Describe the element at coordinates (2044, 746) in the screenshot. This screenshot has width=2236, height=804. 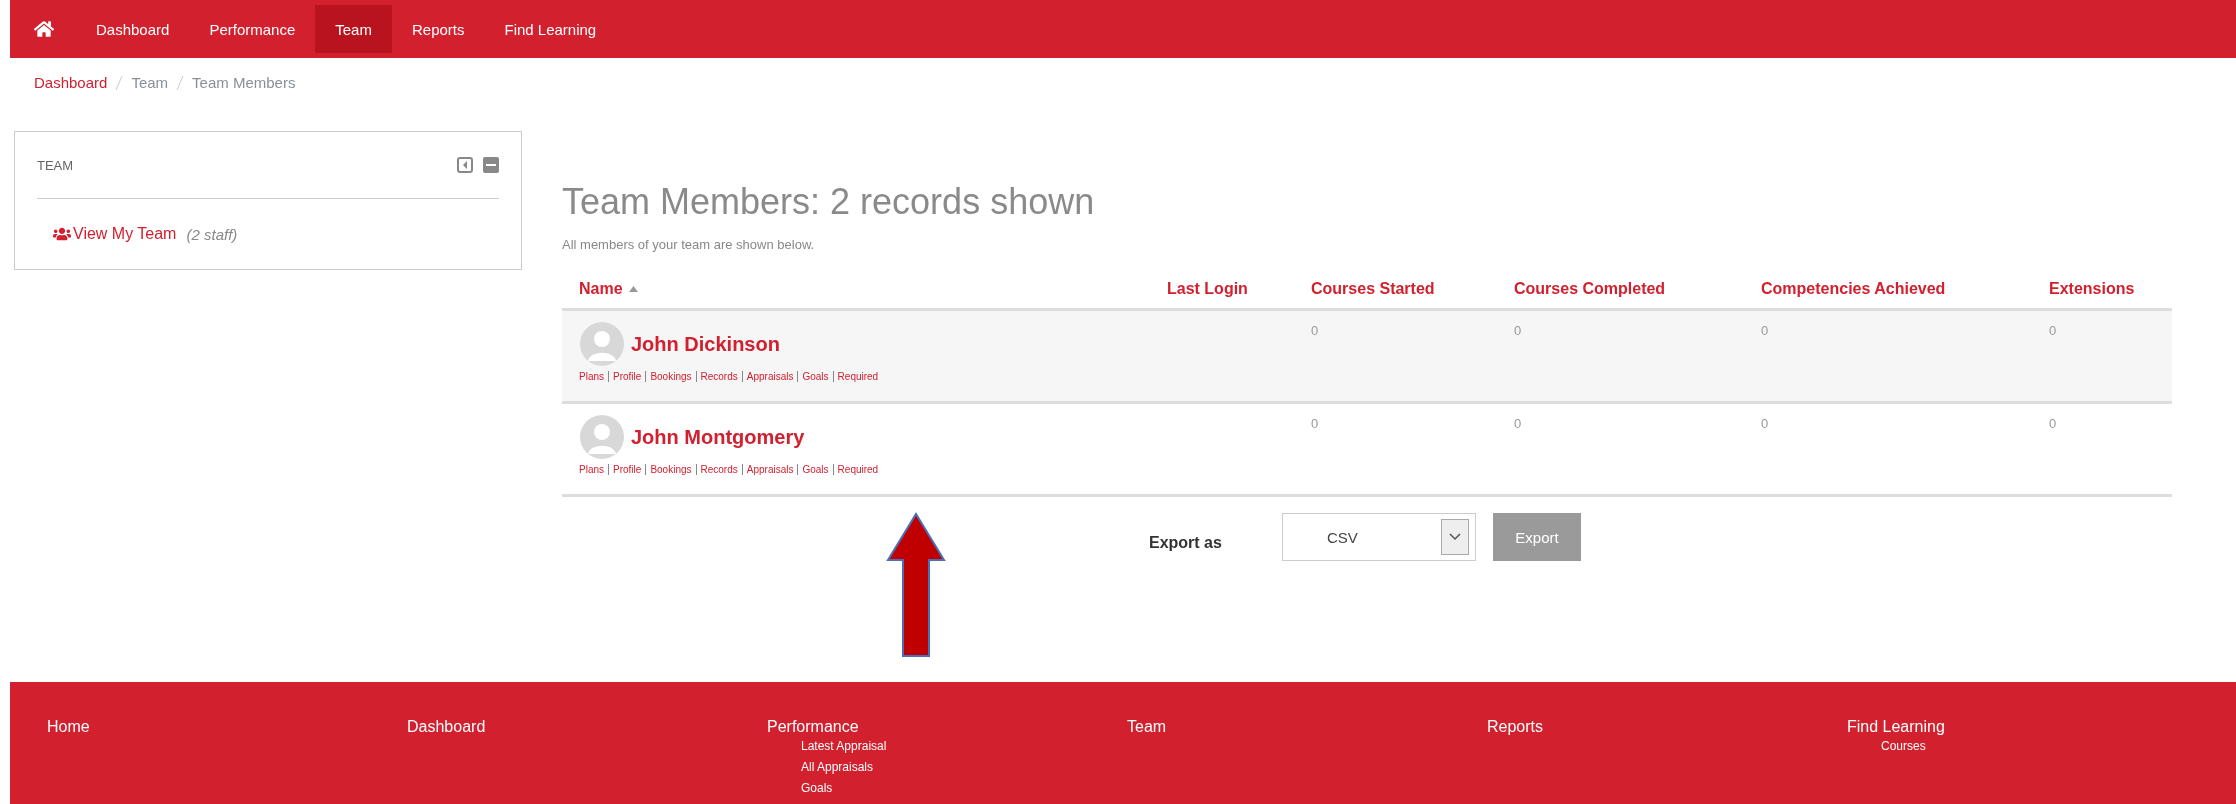
I see `footer-sublink: Courses` at that location.